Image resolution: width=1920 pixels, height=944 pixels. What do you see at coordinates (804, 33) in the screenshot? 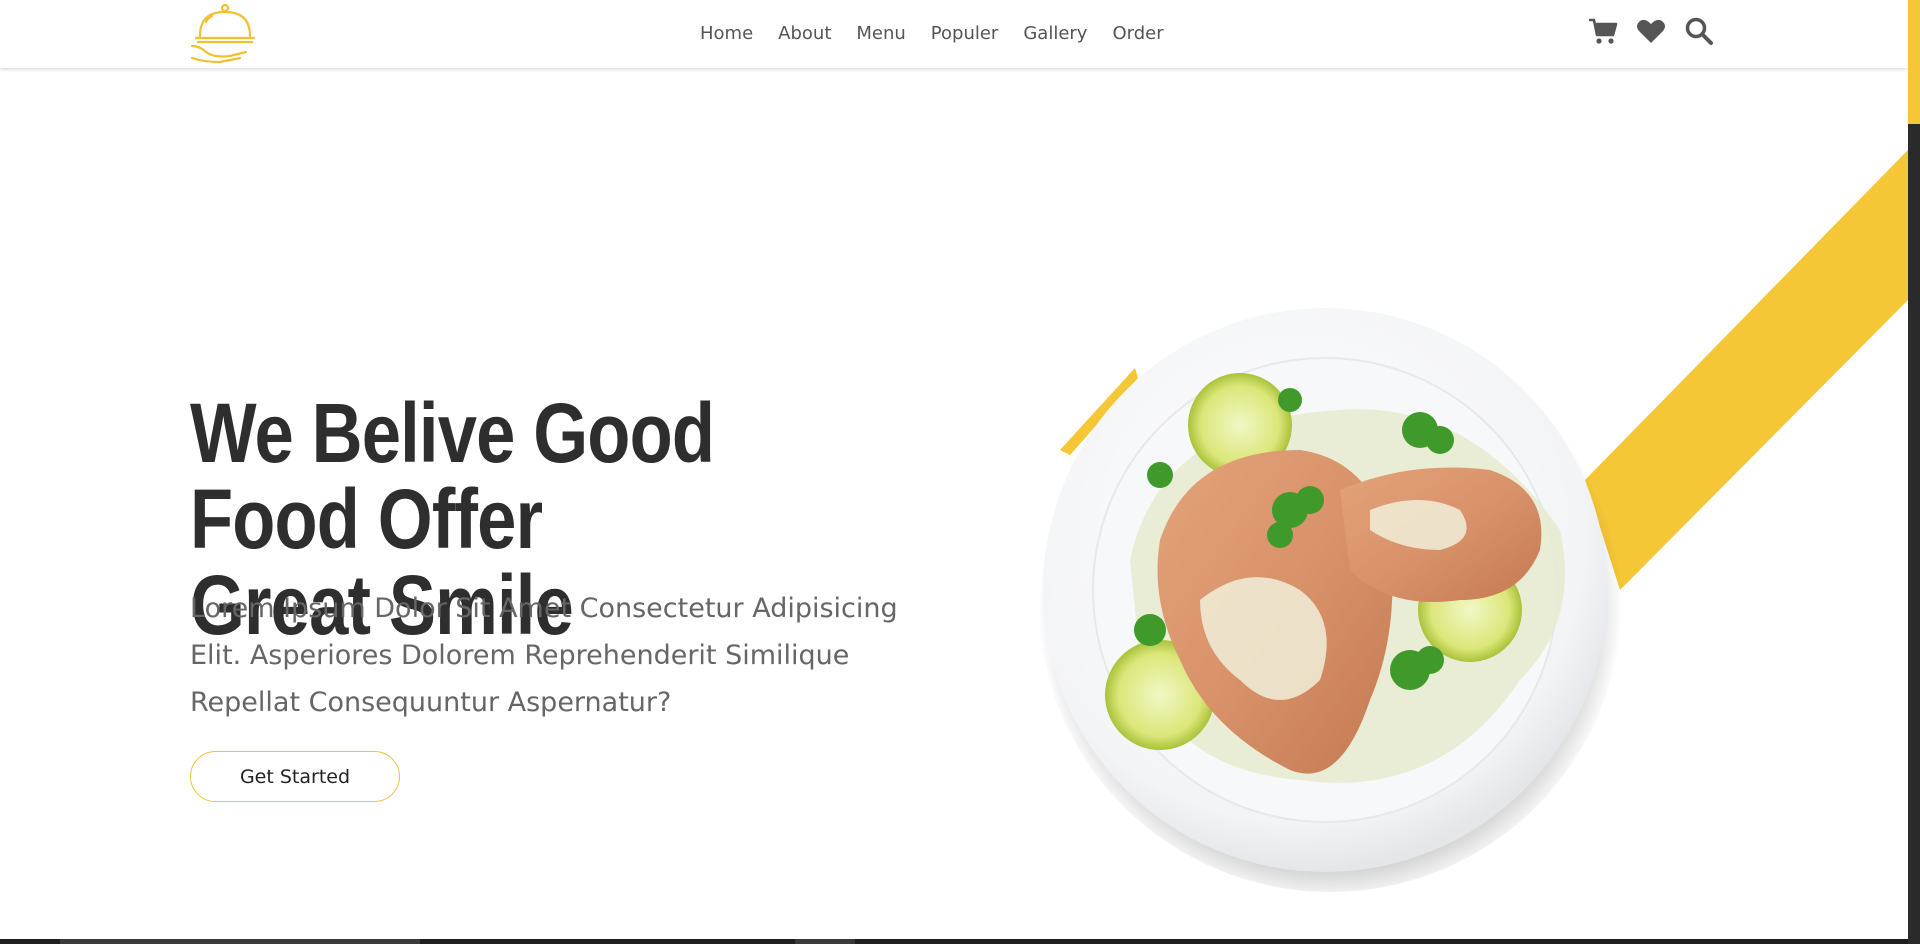
I see `nav-about: About` at bounding box center [804, 33].